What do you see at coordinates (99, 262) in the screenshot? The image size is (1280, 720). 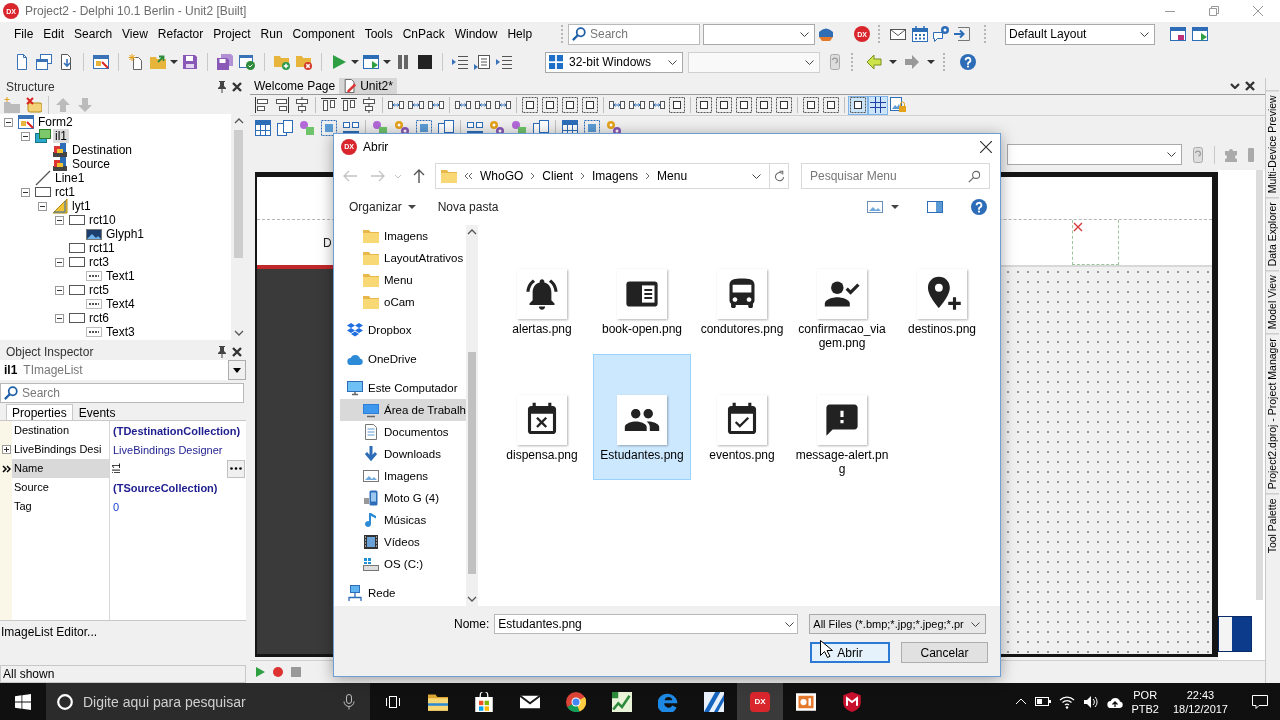 I see `tree-item: rct3` at bounding box center [99, 262].